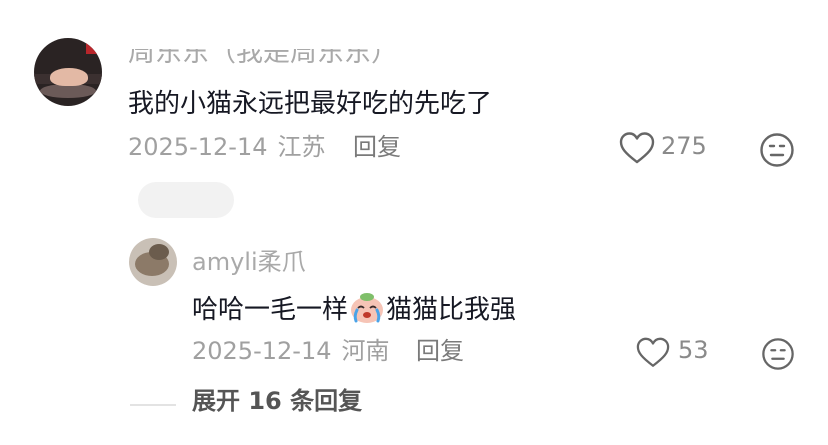 Image resolution: width=828 pixels, height=445 pixels. I want to click on comment-meta: 2025-12-14 江苏, so click(226, 147).